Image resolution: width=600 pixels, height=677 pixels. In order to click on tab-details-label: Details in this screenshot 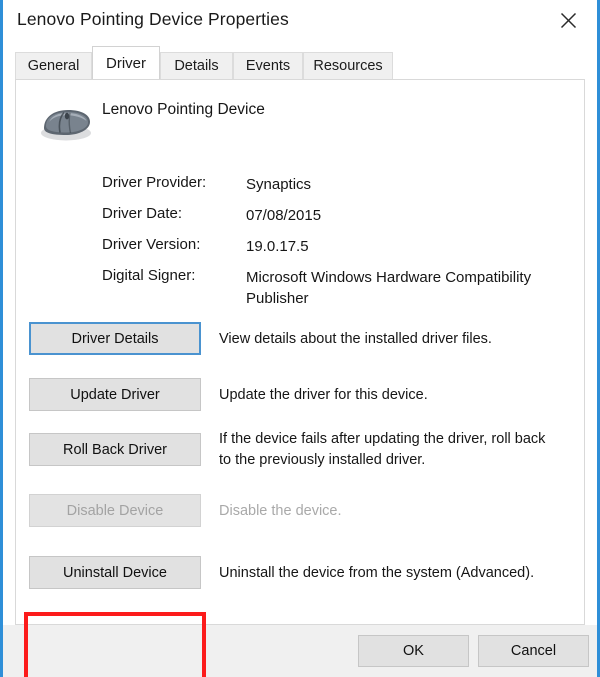, I will do `click(196, 66)`.